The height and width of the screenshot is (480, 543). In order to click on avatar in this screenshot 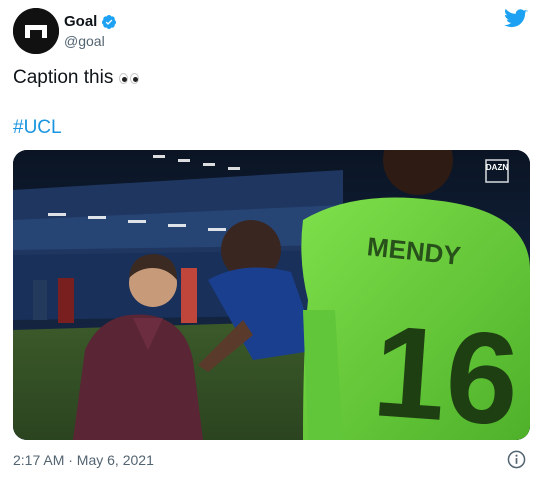, I will do `click(36, 31)`.